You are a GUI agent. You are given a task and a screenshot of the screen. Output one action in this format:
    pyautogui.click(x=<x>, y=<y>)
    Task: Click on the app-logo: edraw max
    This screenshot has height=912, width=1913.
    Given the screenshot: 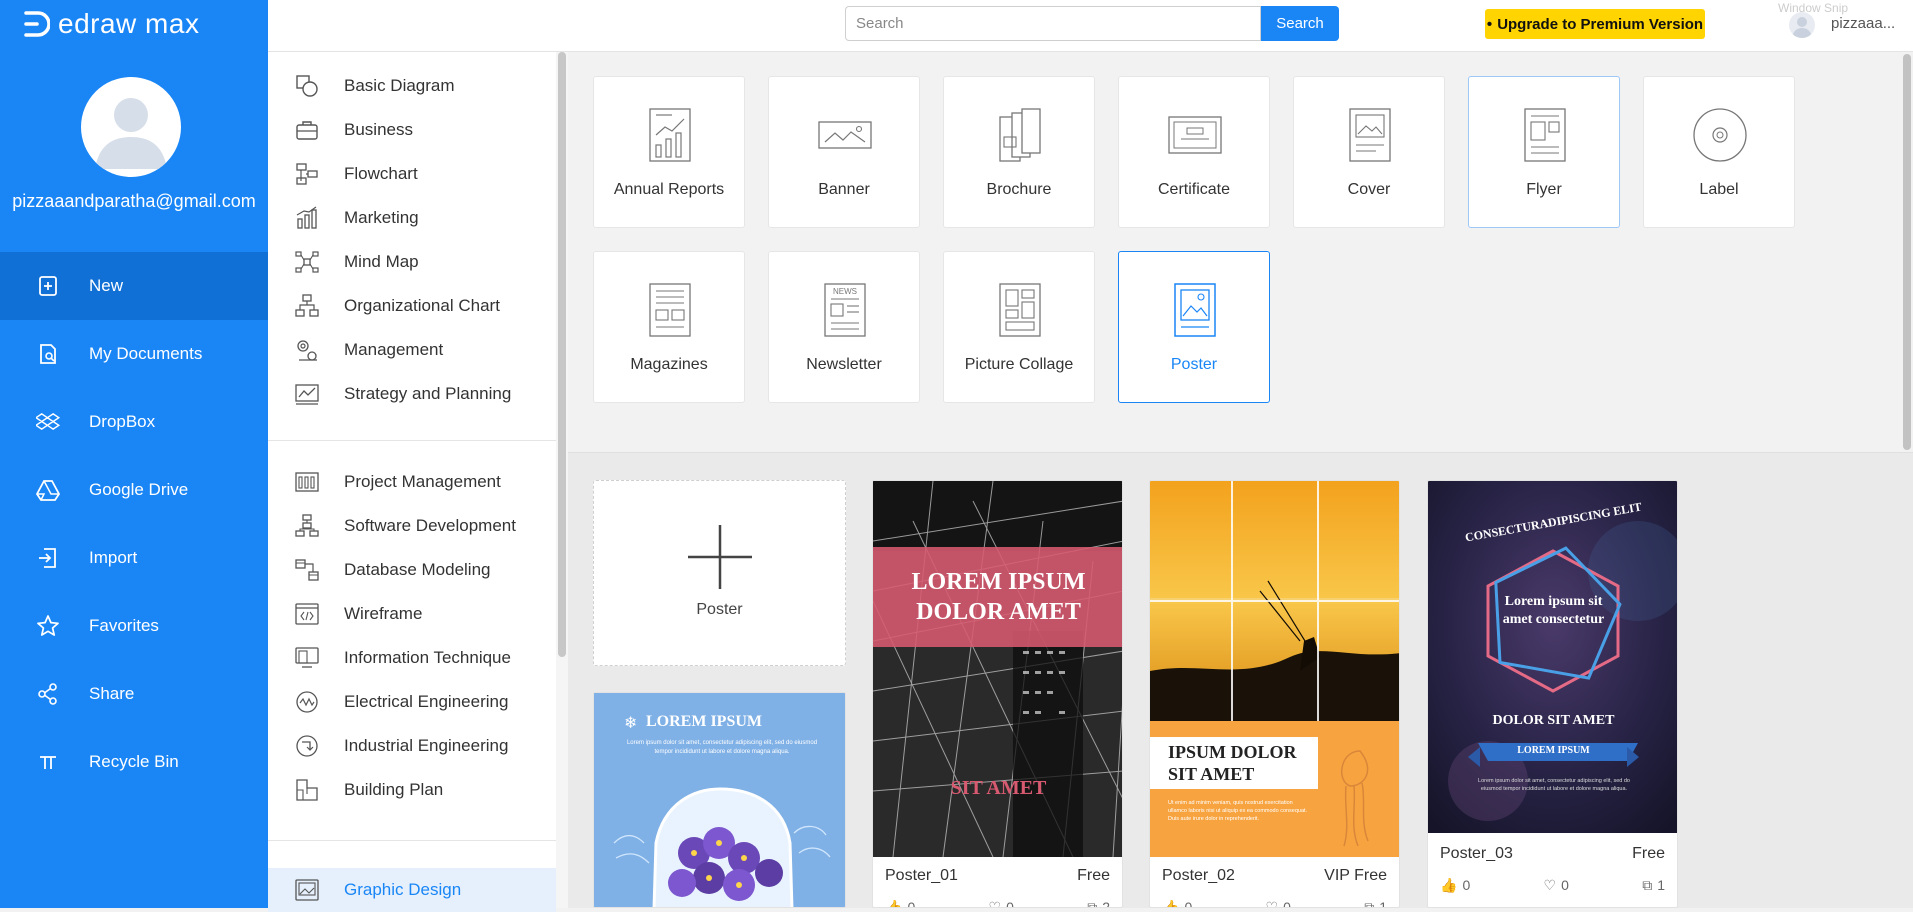 What is the action you would take?
    pyautogui.click(x=109, y=24)
    